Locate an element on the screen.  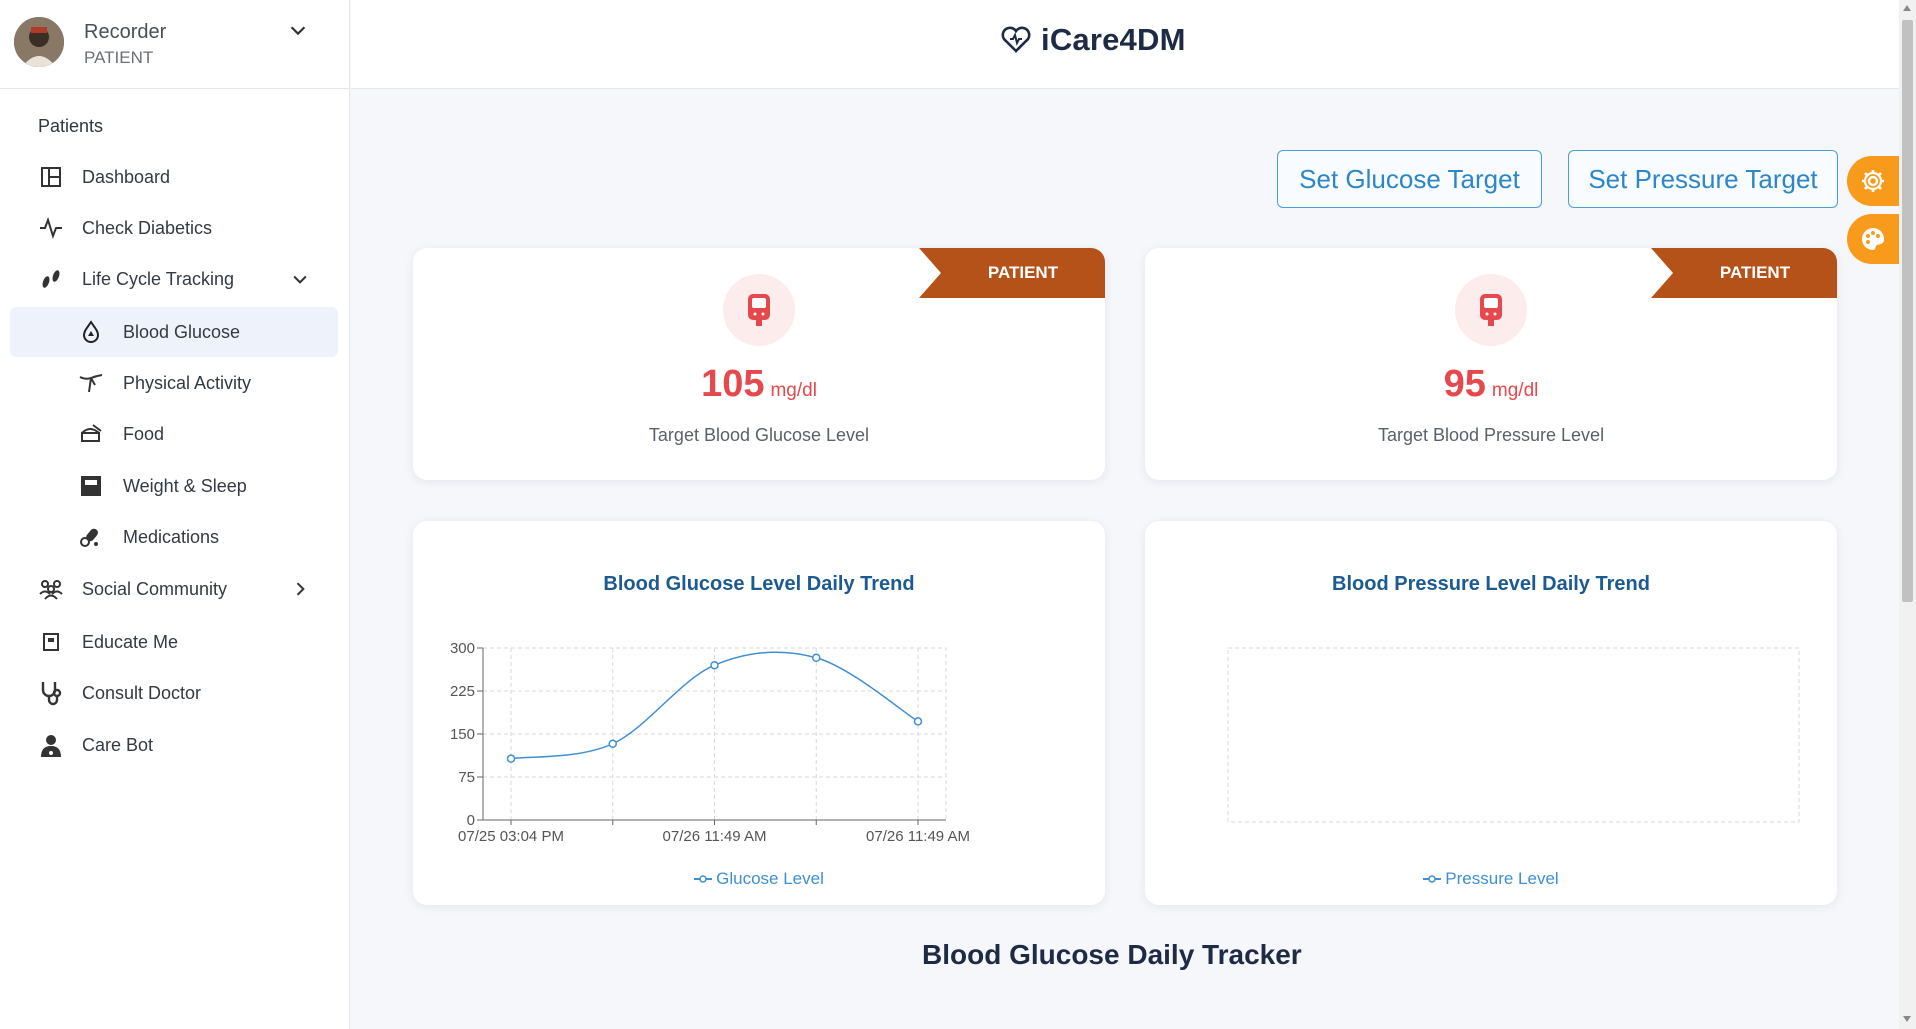
palette-icon is located at coordinates (1873, 239).